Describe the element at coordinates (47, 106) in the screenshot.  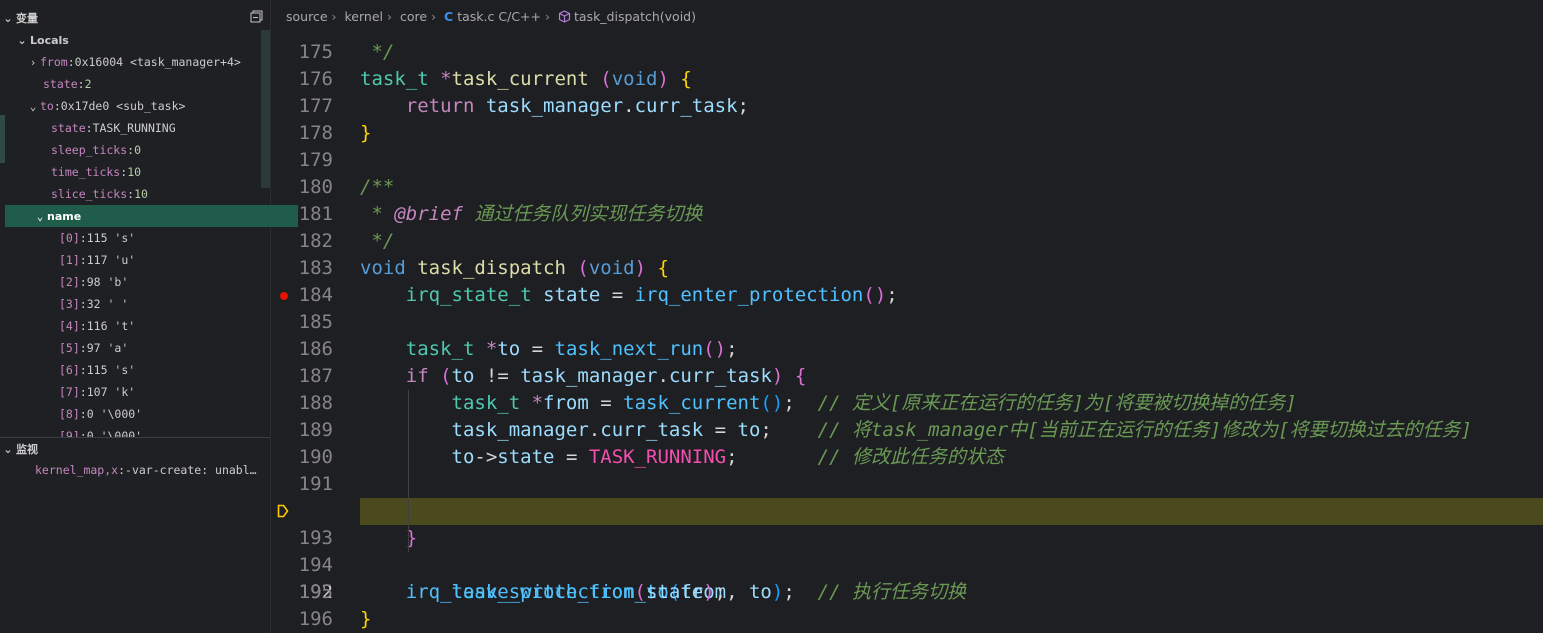
I see `var-key: to` at that location.